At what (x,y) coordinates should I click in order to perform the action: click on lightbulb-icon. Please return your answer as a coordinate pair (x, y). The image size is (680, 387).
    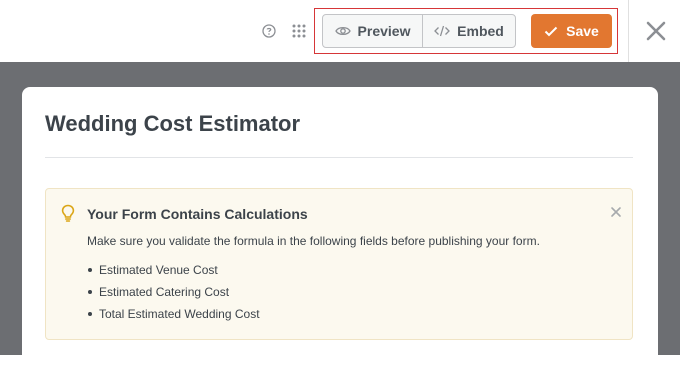
    Looking at the image, I should click on (68, 213).